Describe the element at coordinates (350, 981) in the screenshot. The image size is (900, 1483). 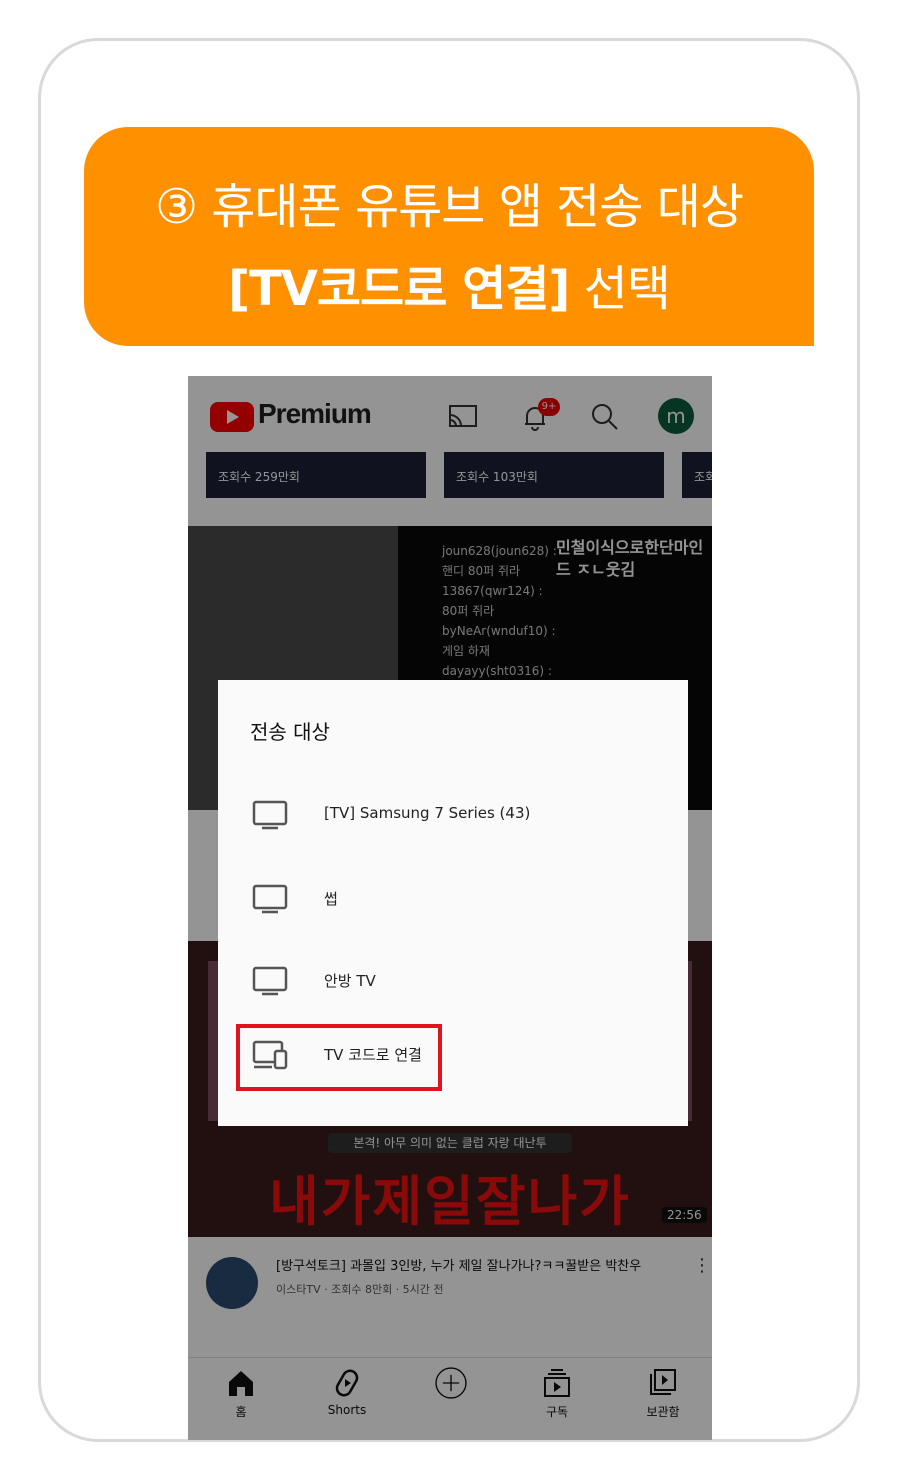
I see `cast-option-label: 안방 TV` at that location.